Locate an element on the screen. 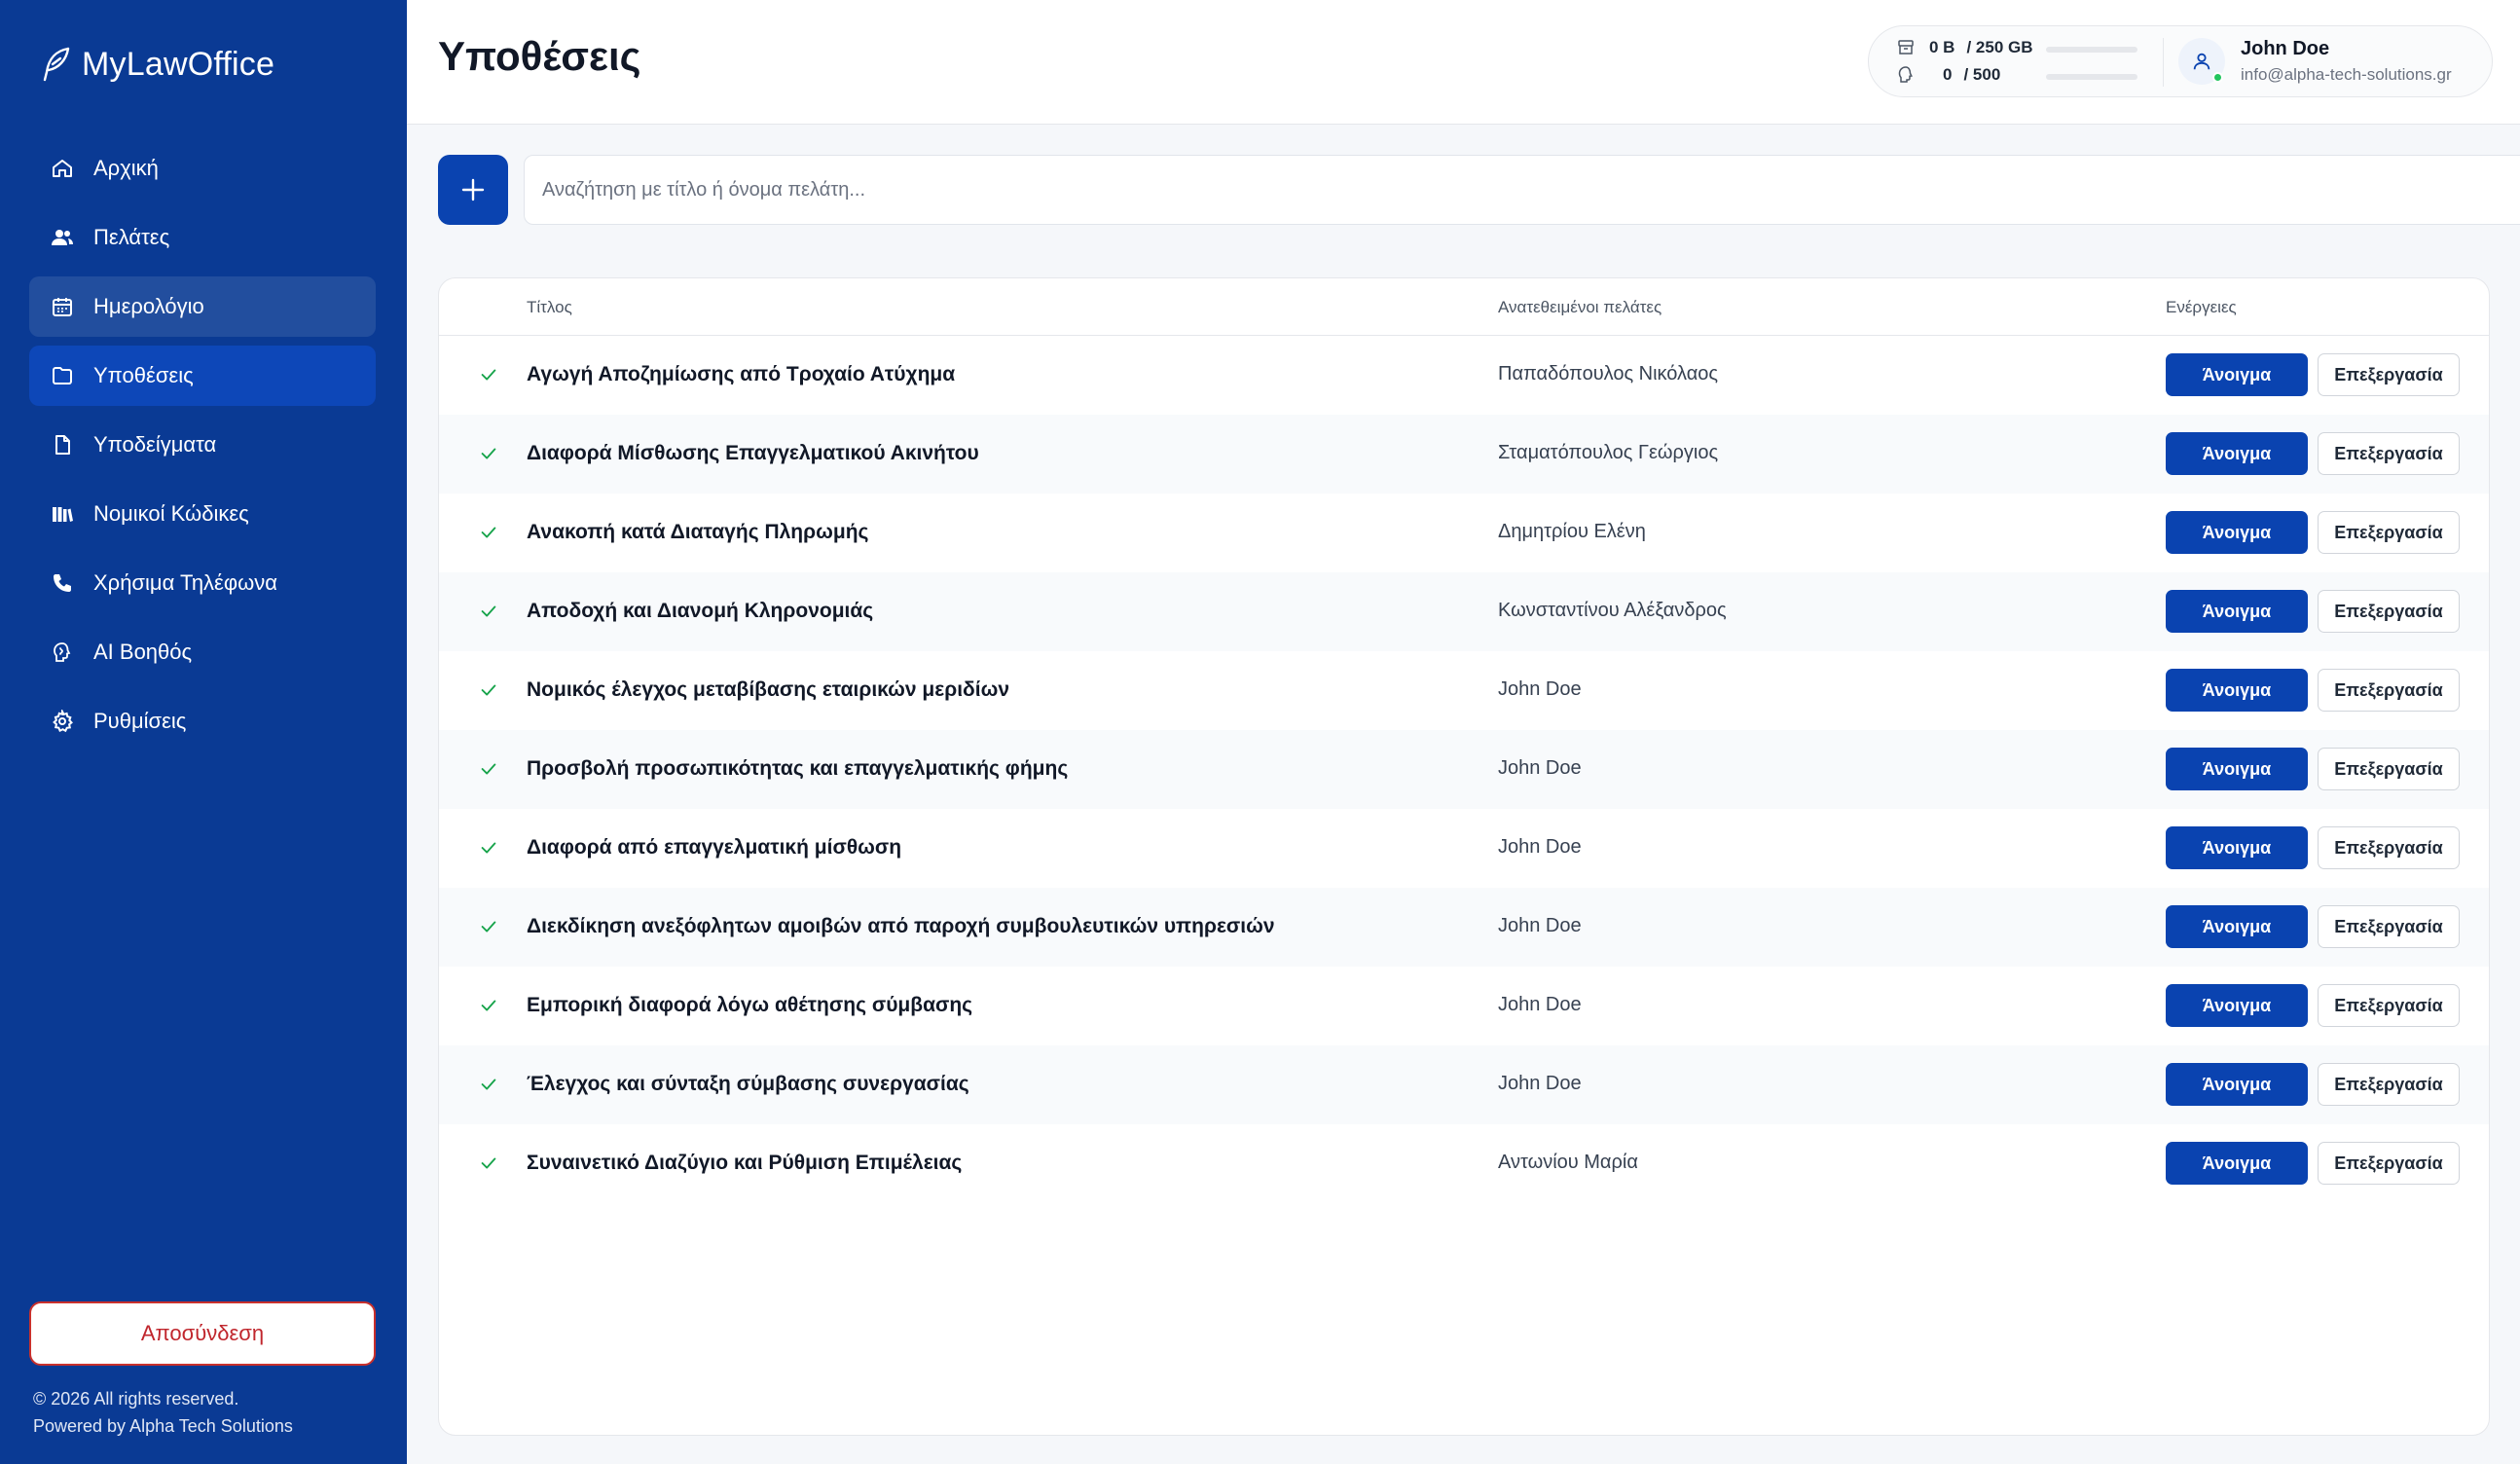 The height and width of the screenshot is (1464, 2520). column-header-clients: Ανατεθειμένοι πελάτες is located at coordinates (1580, 307).